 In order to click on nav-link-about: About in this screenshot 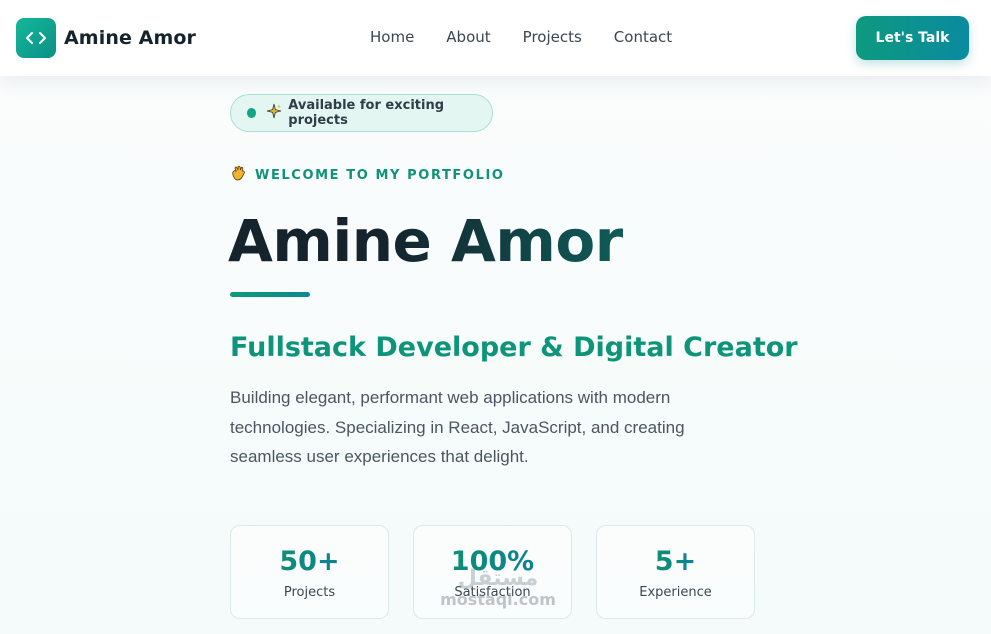, I will do `click(468, 37)`.